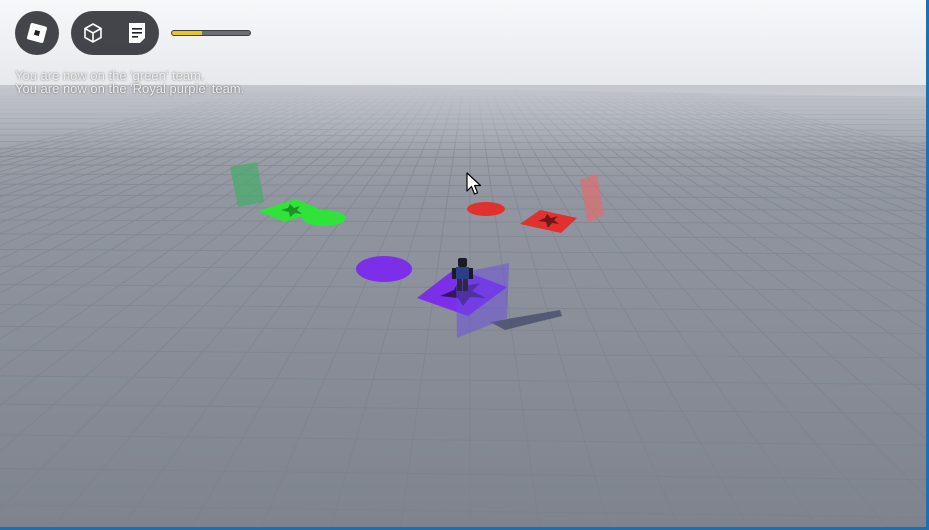 The image size is (929, 530). Describe the element at coordinates (384, 269) in the screenshot. I see `purple-team-pad` at that location.